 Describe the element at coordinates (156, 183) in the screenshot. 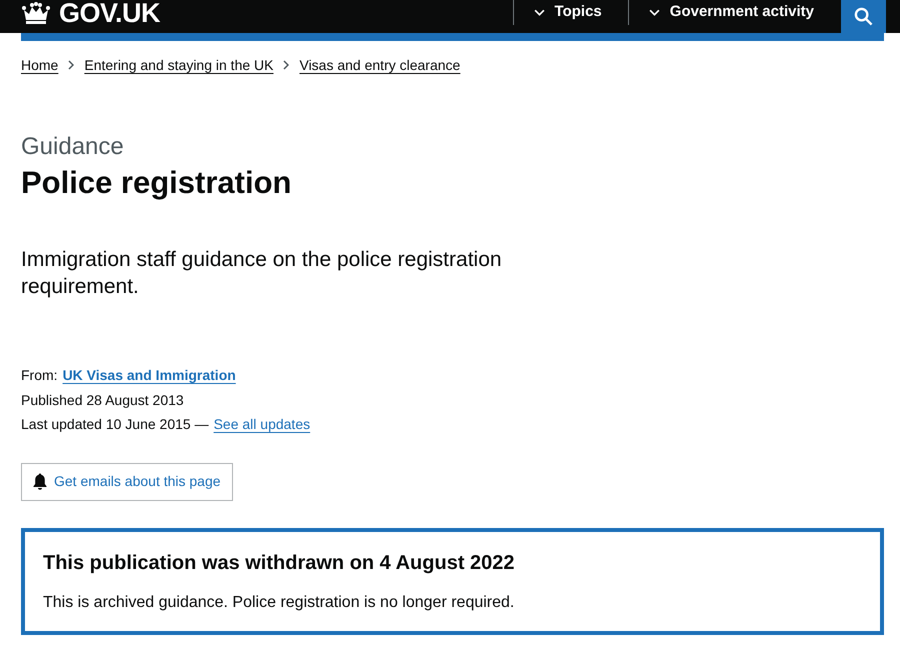

I see `page-title: Police registration` at that location.